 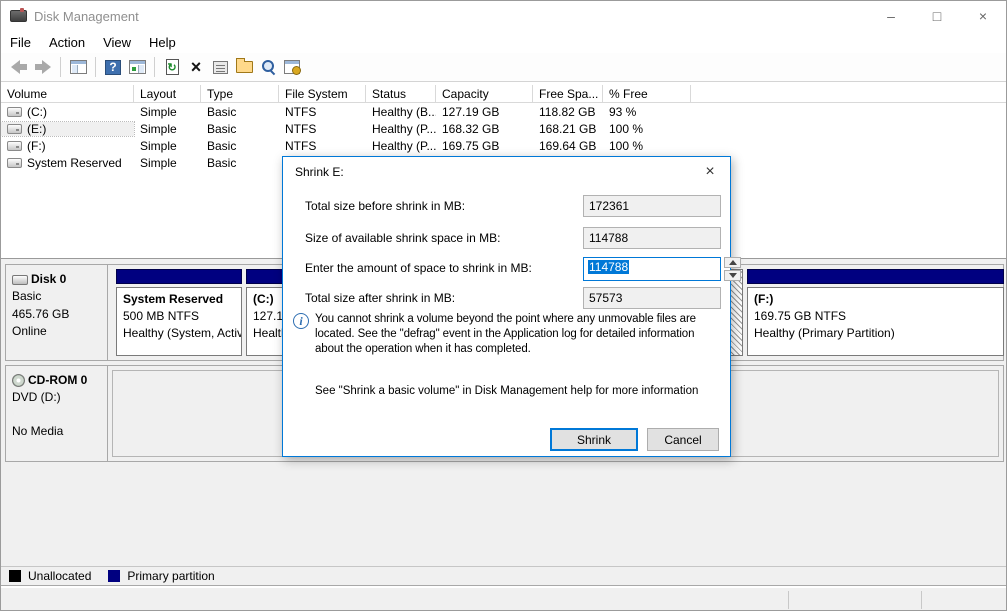 What do you see at coordinates (268, 67) in the screenshot?
I see `find-icon` at bounding box center [268, 67].